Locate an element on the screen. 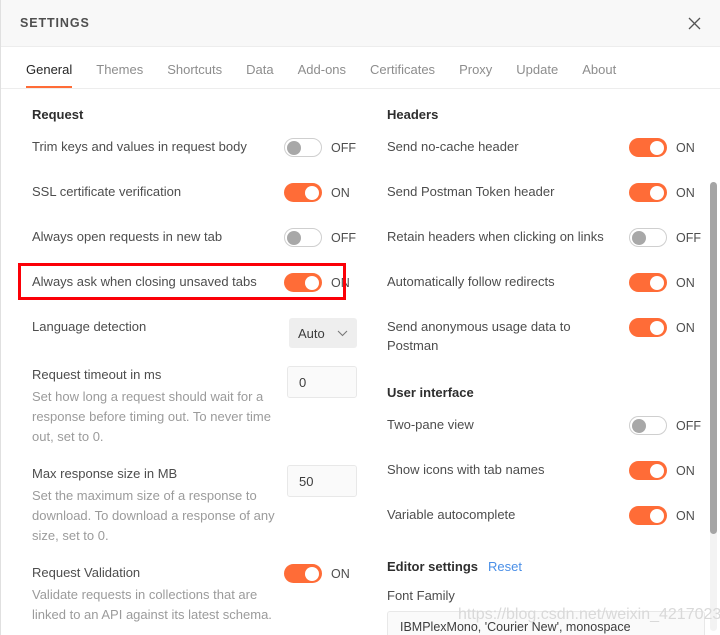  always-open-requests-in-new-tab-toggle is located at coordinates (303, 237).